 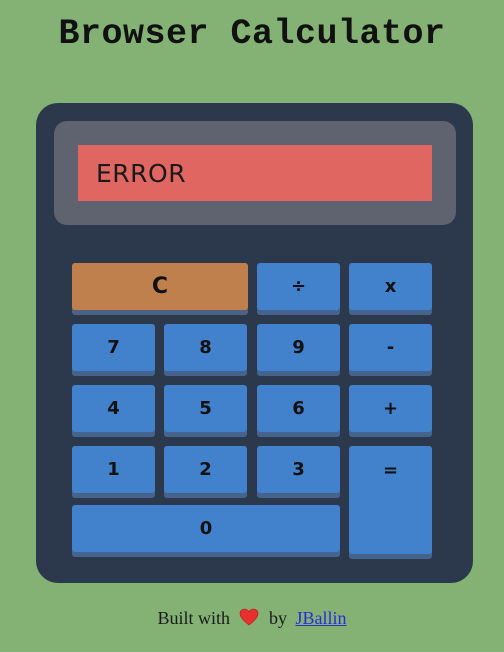 What do you see at coordinates (249, 619) in the screenshot?
I see `heart-icon` at bounding box center [249, 619].